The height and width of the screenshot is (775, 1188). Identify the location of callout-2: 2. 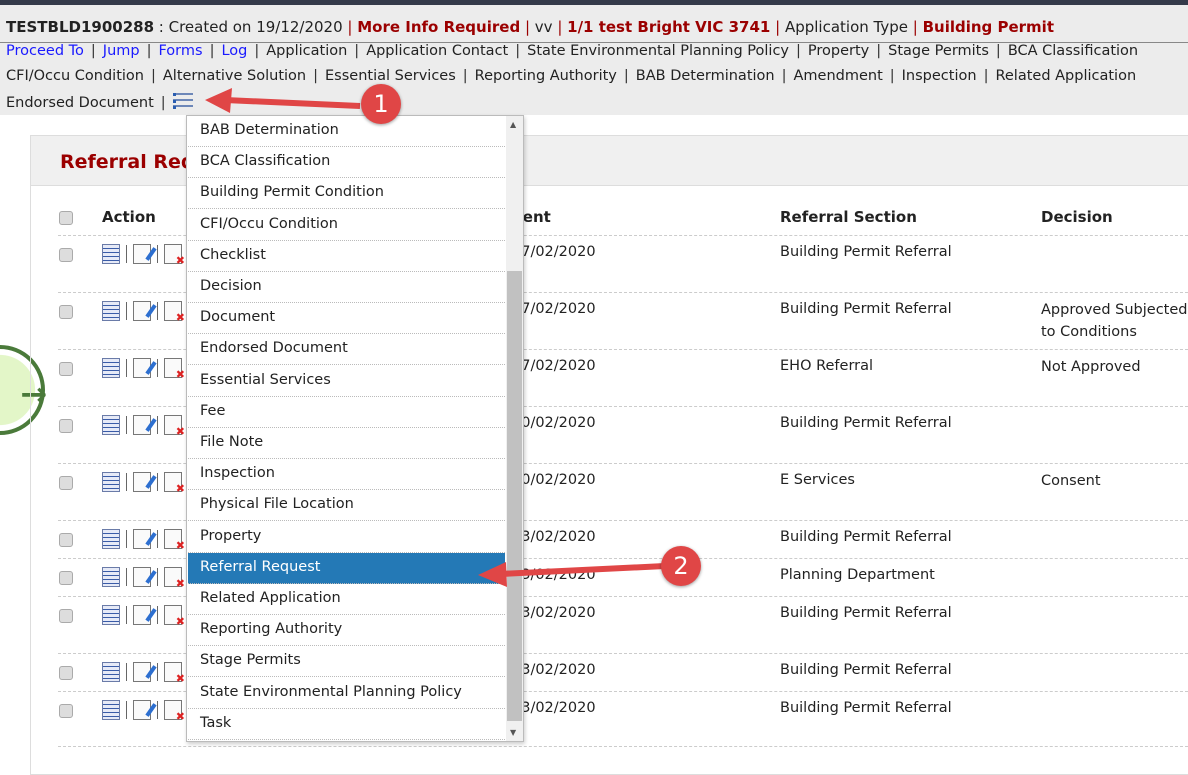
(681, 566).